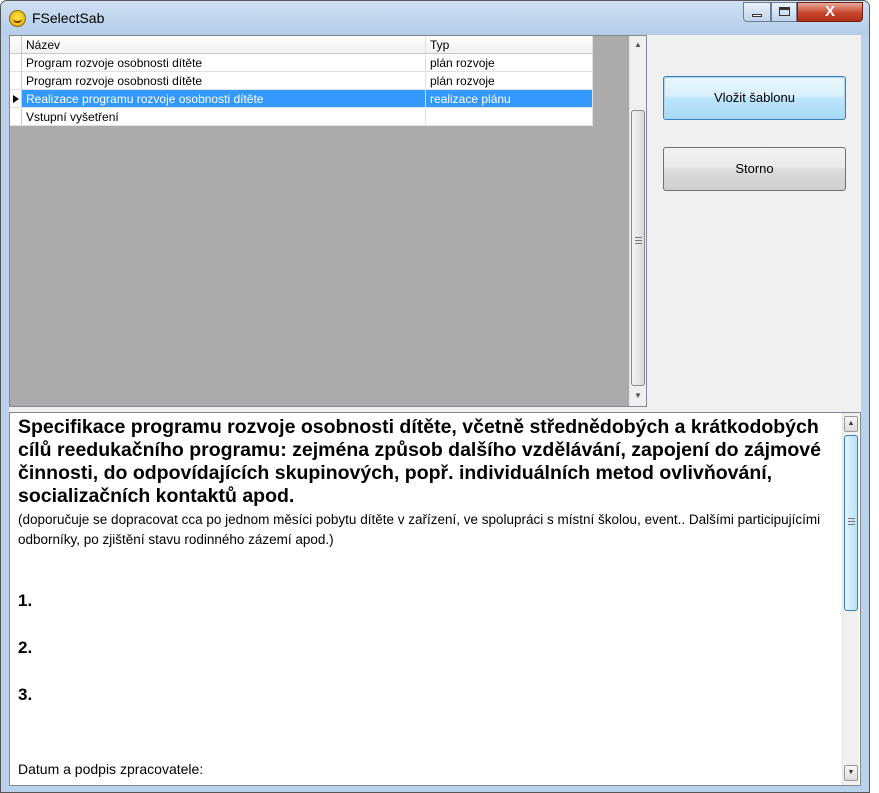 This screenshot has height=793, width=879. Describe the element at coordinates (757, 15) in the screenshot. I see `minimize-icon` at that location.